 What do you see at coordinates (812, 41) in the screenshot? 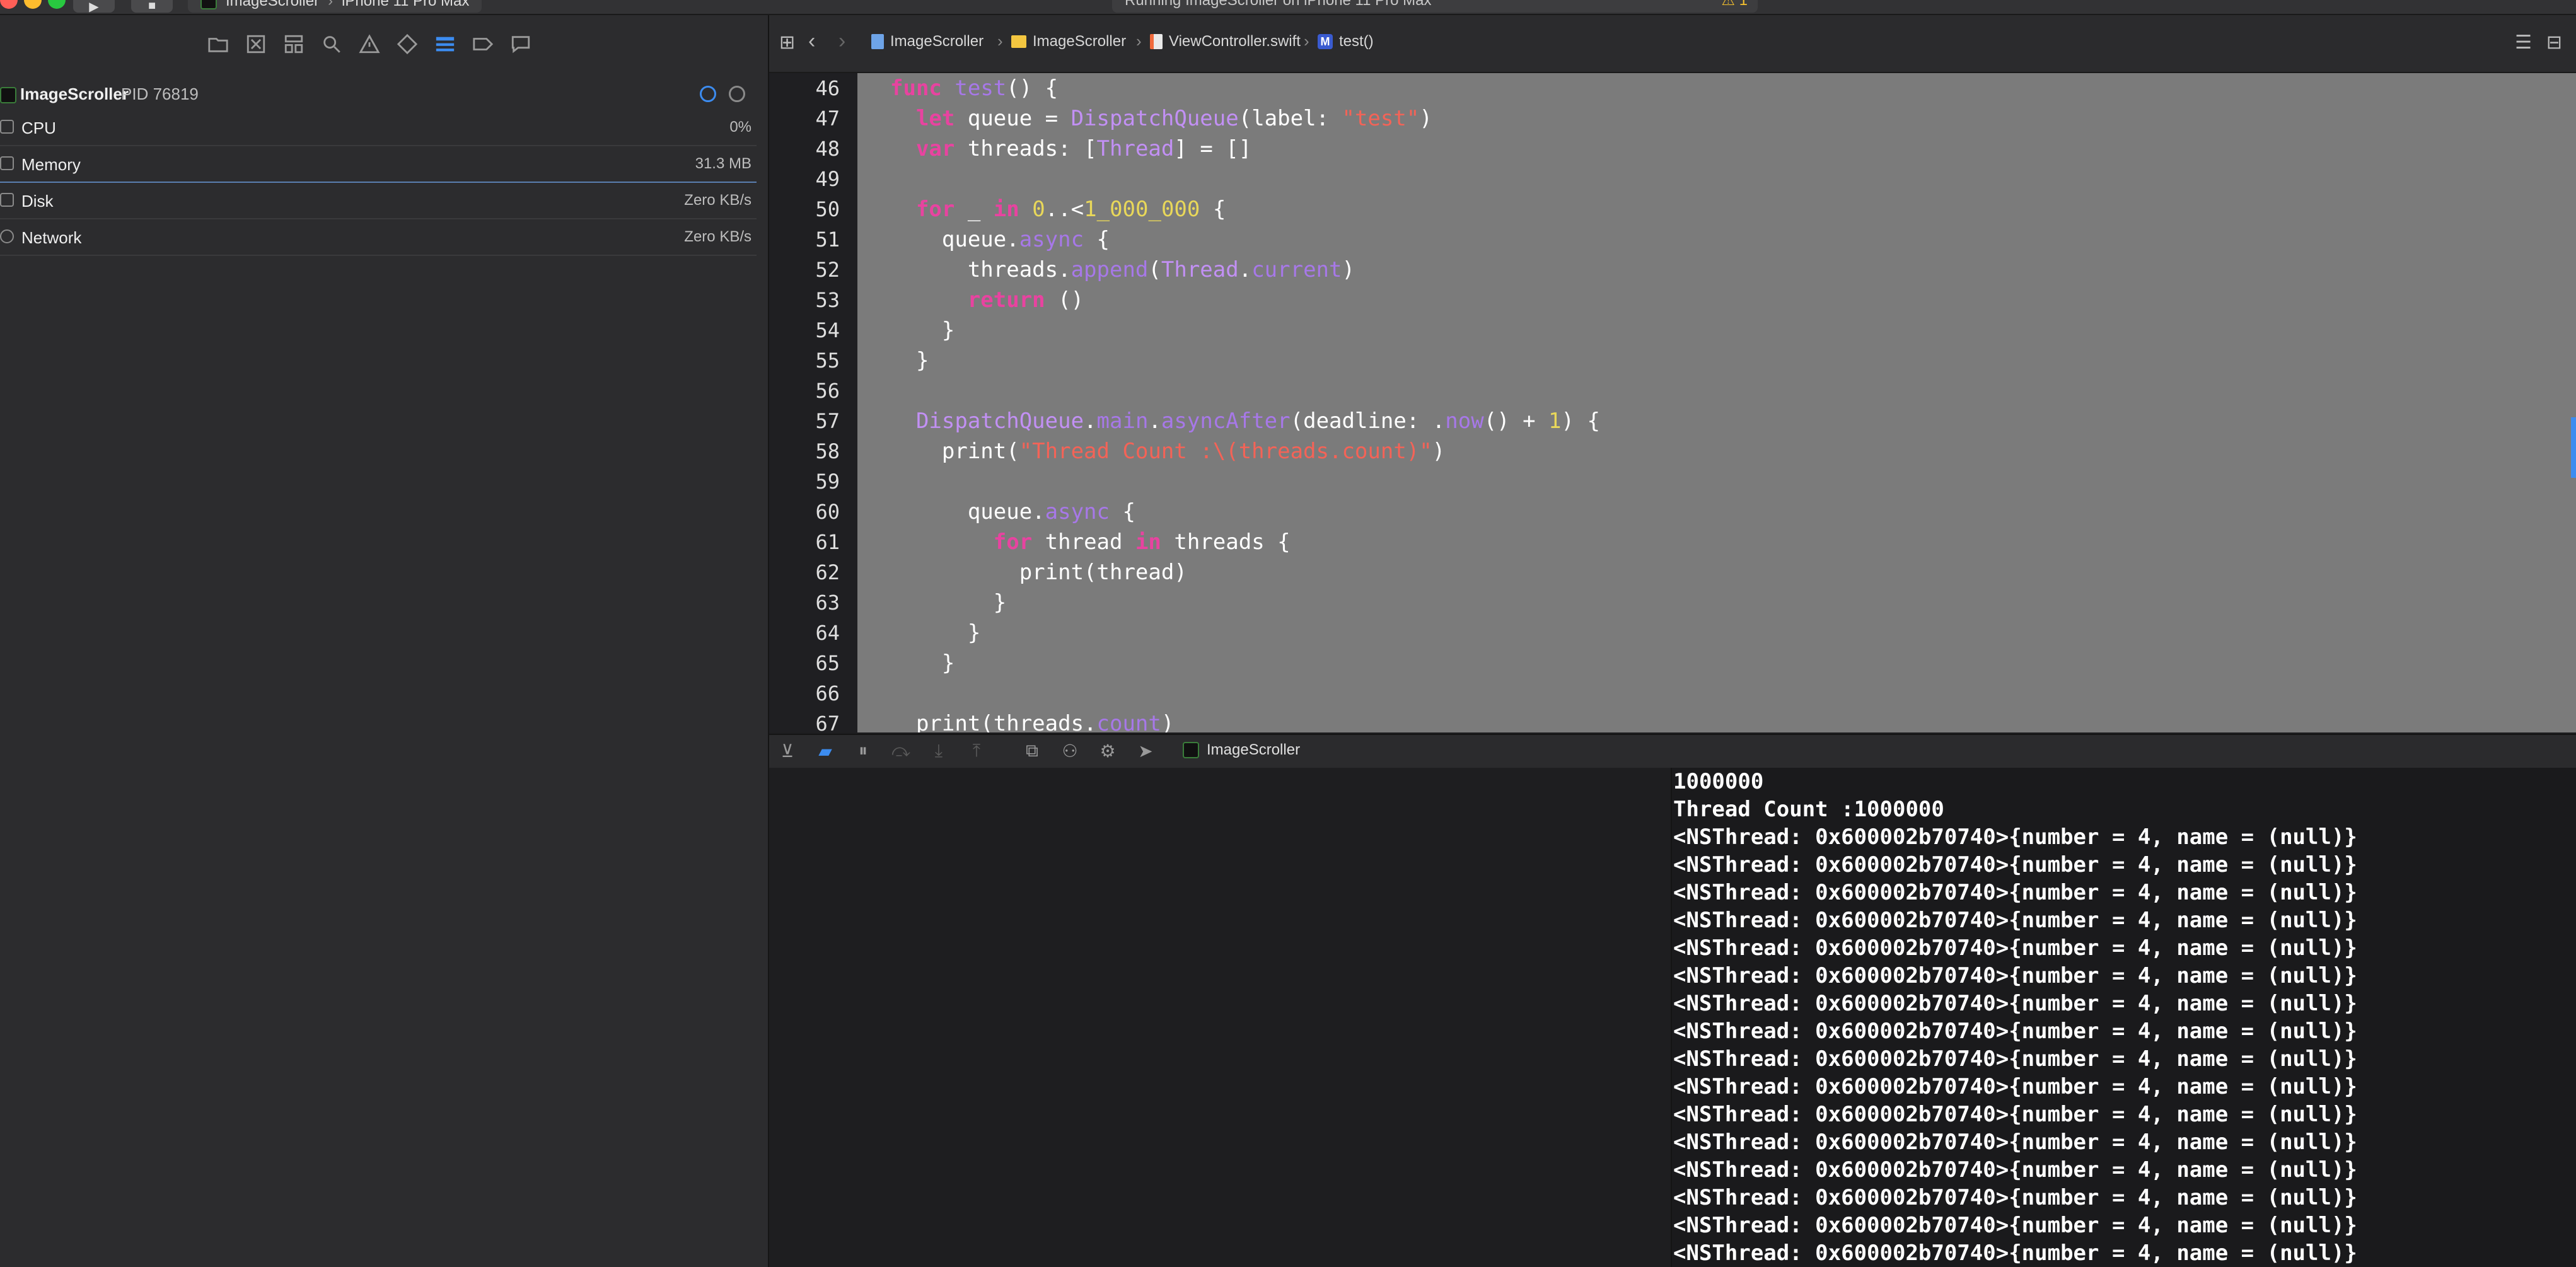
I see `back-arrow-icon: ‹` at bounding box center [812, 41].